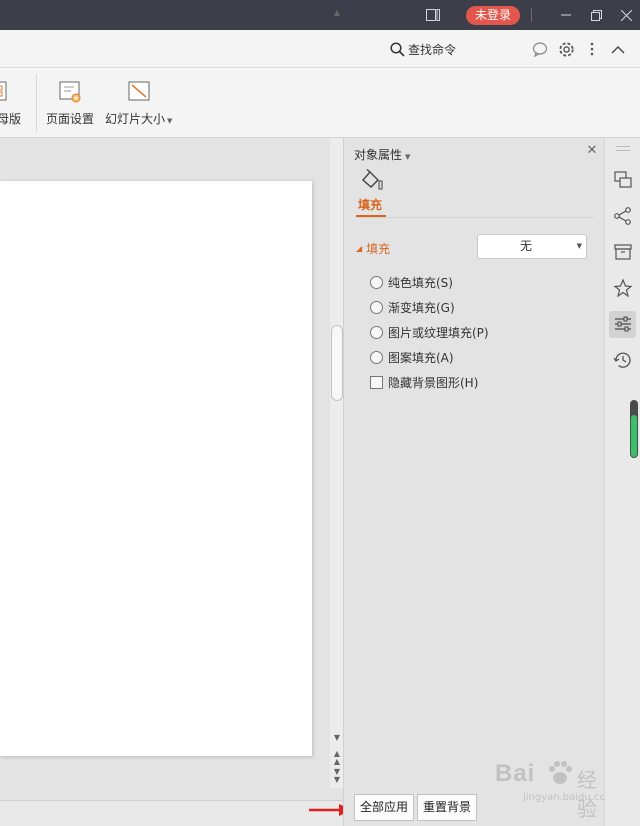 The image size is (640, 826). I want to click on archive-icon, so click(623, 252).